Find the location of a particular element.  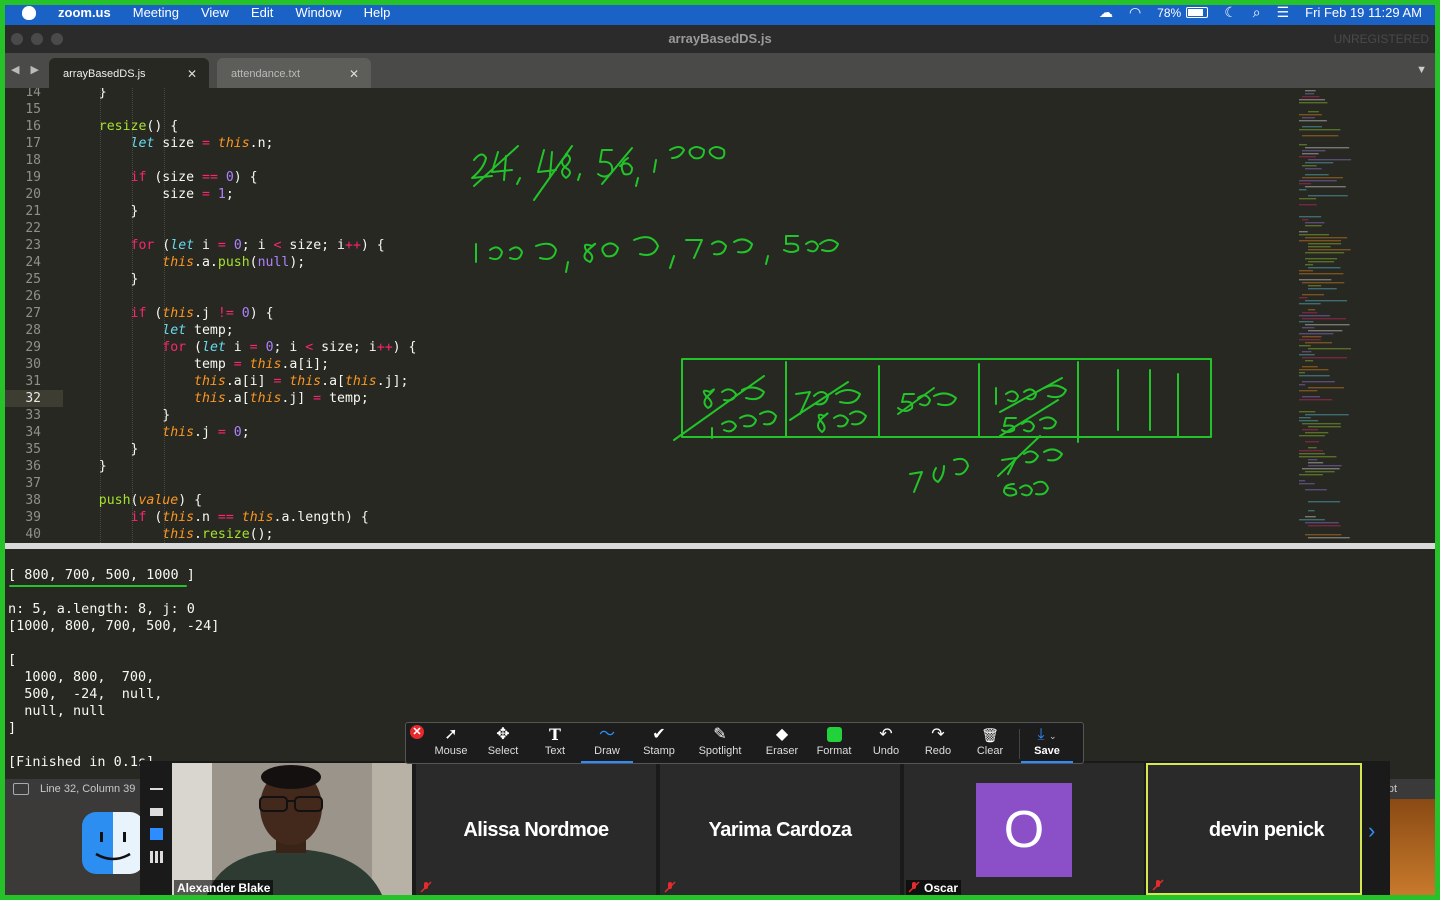

tool-text: T Text is located at coordinates (555, 744).